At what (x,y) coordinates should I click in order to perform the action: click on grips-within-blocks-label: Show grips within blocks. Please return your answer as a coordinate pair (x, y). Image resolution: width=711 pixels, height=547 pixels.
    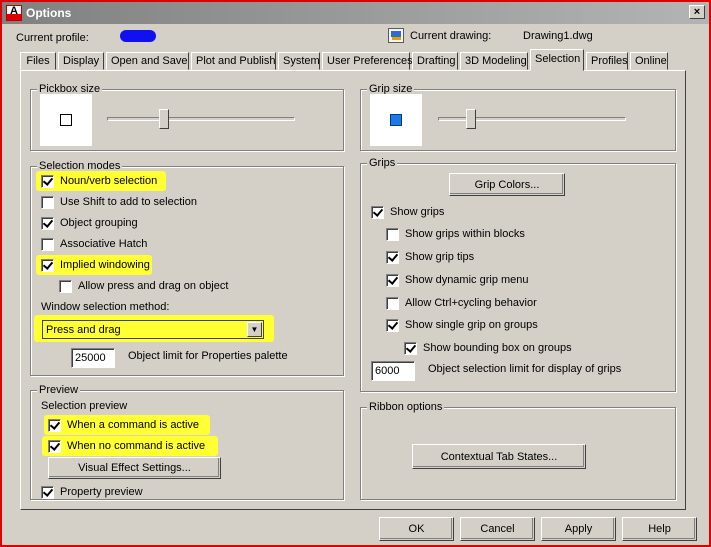
    Looking at the image, I should click on (465, 234).